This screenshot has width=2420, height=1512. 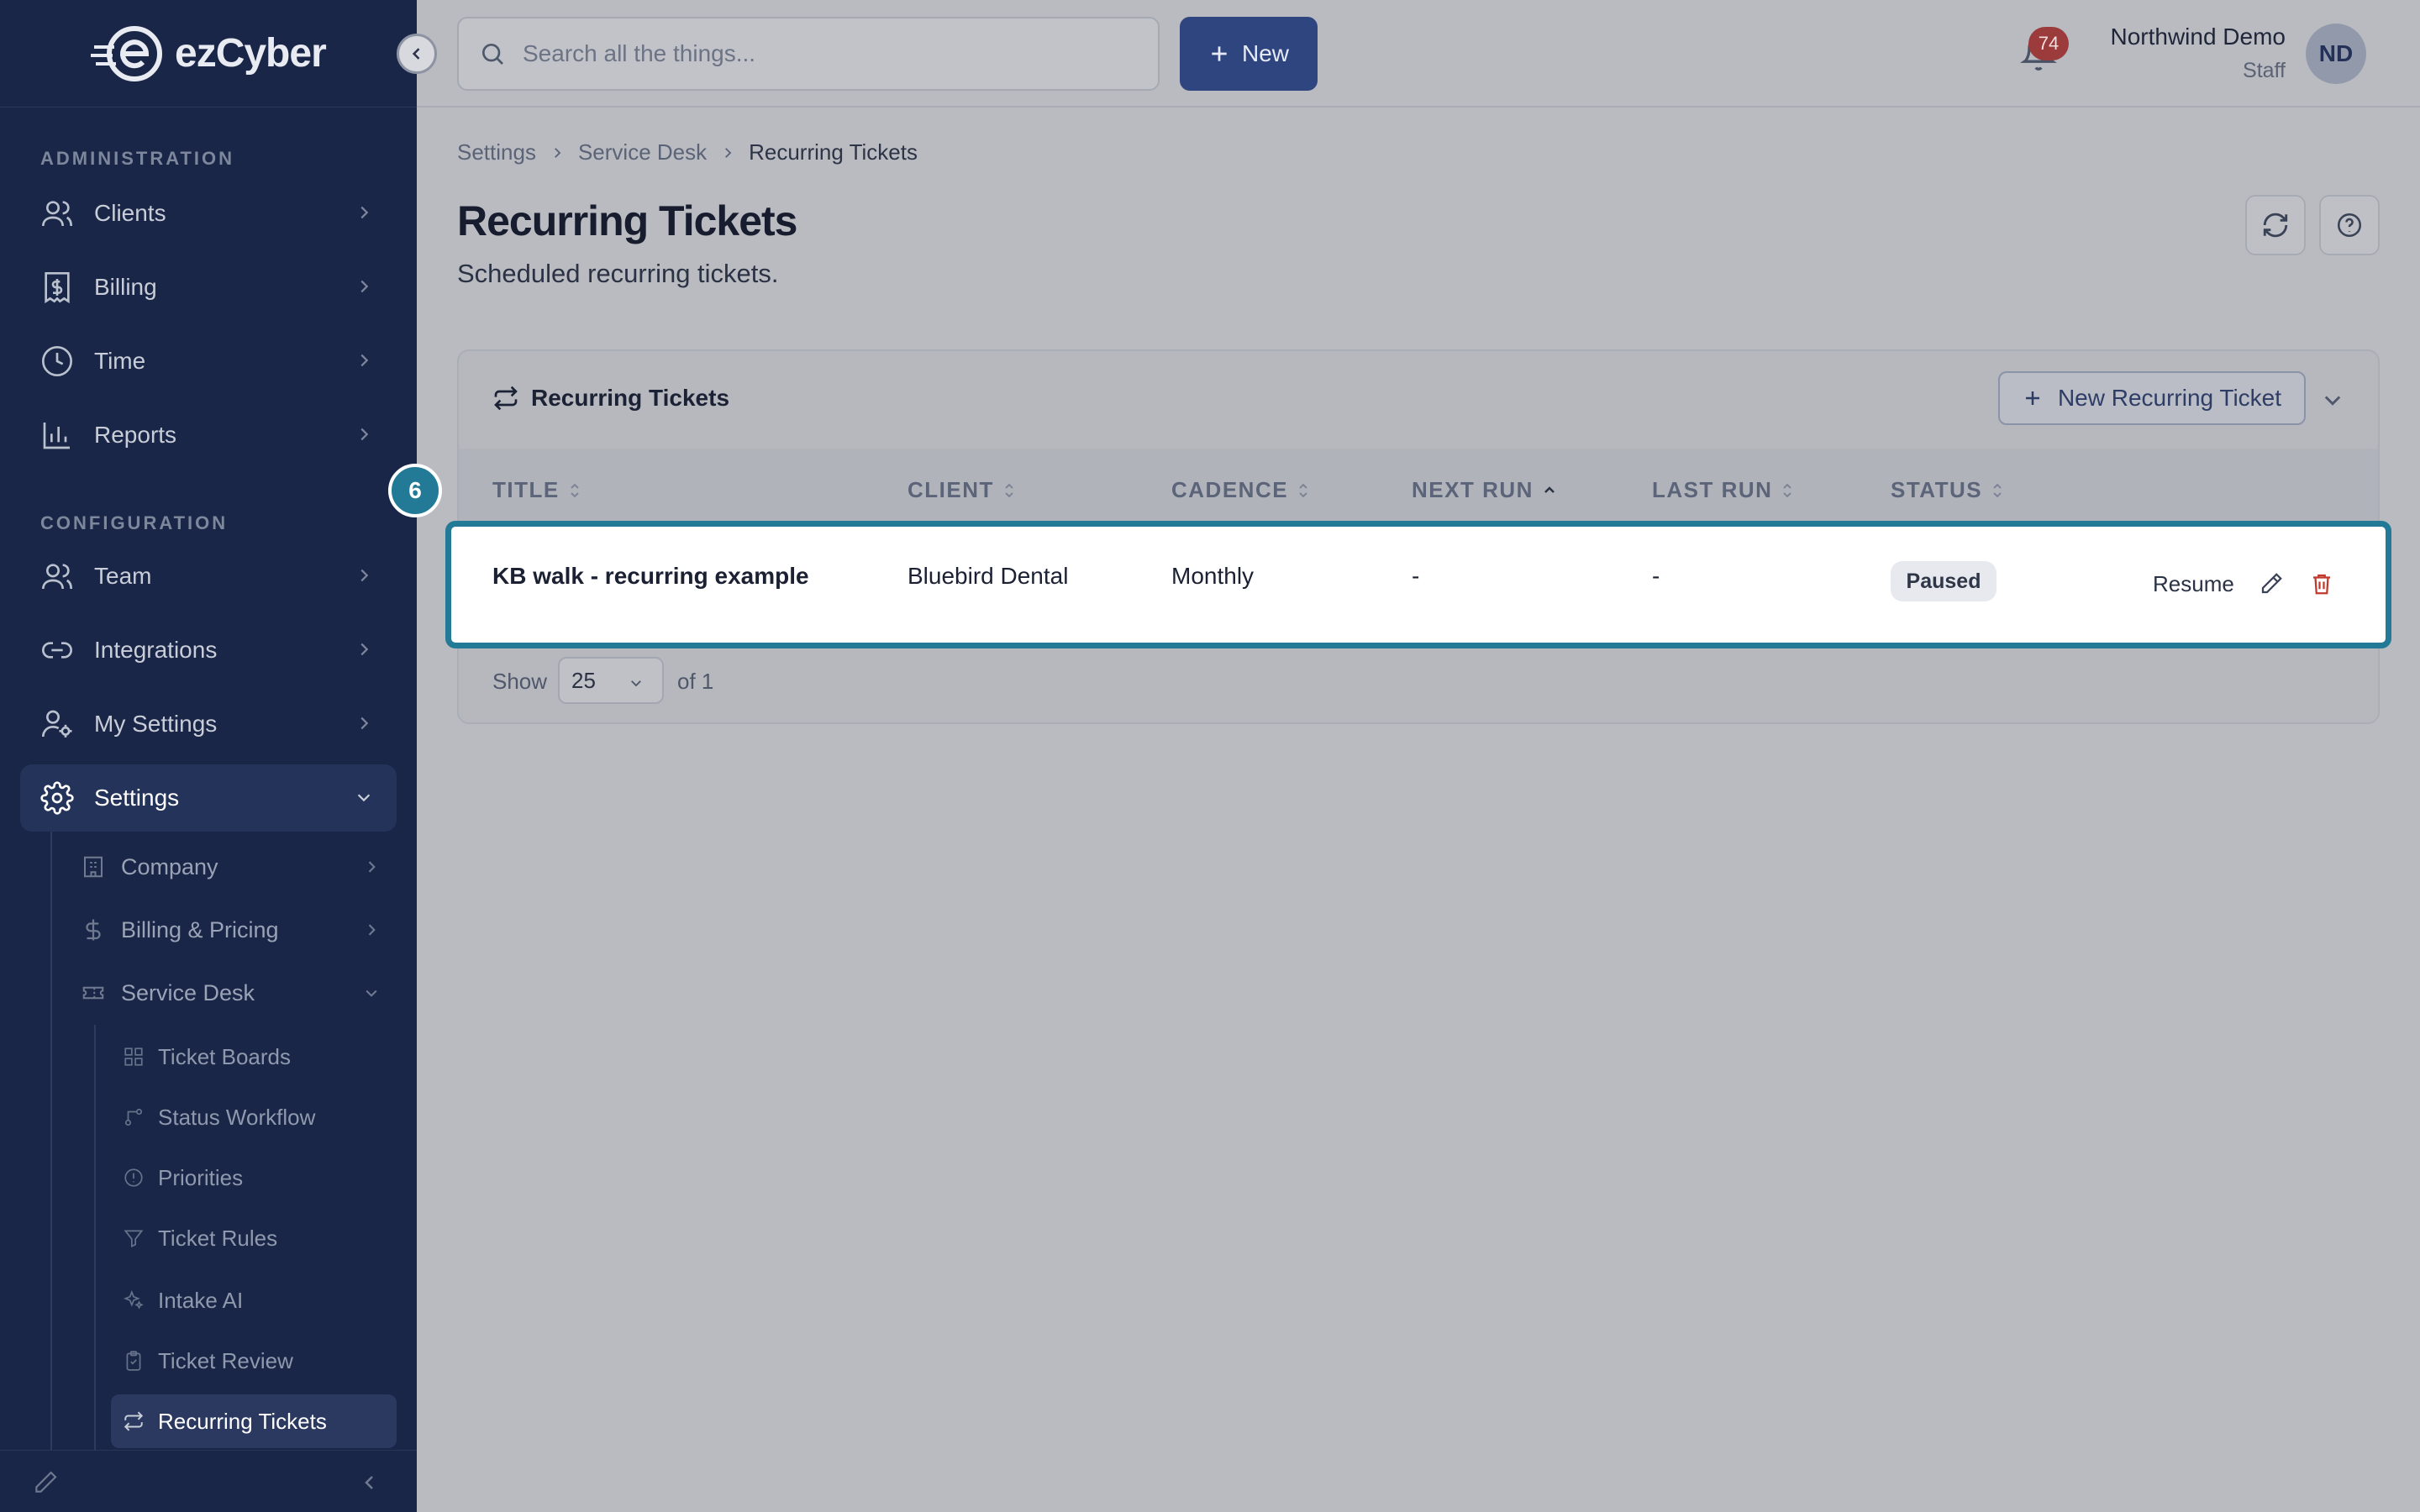 I want to click on logo-text: ezCyber, so click(x=251, y=53).